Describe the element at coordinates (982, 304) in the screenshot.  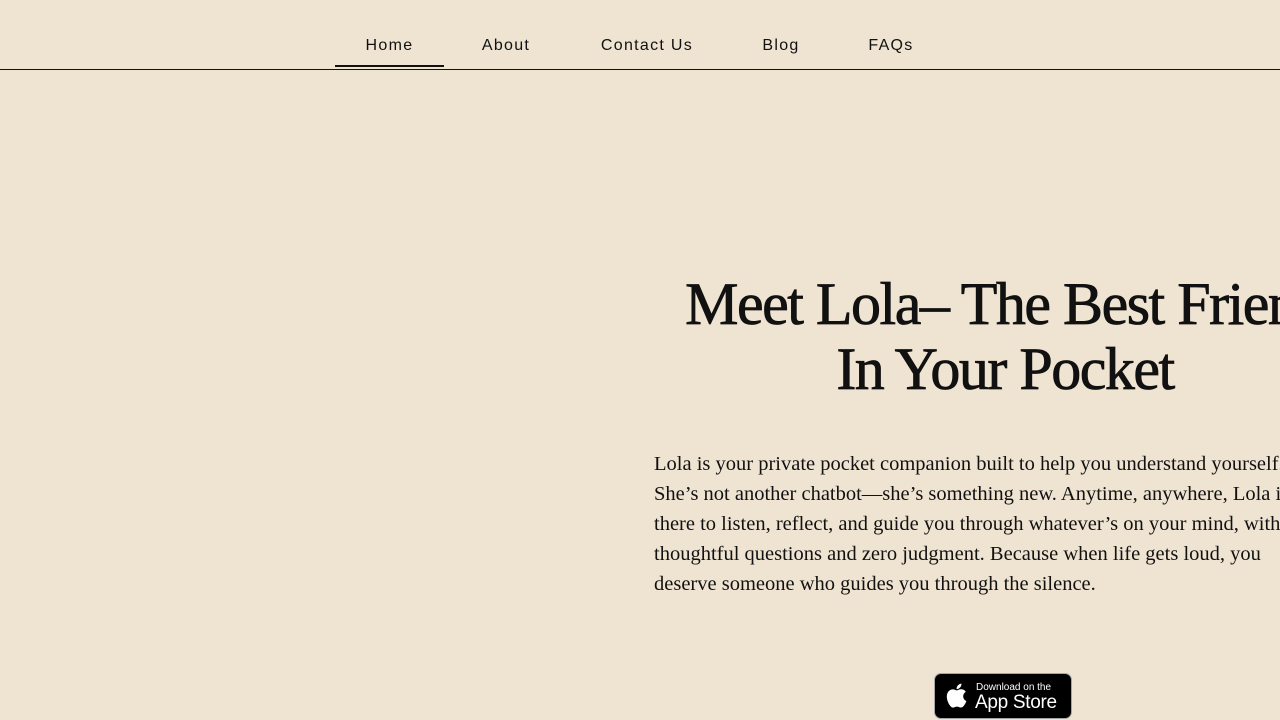
I see `hero-title-line-1: Meet Lola– The Best Friend` at that location.